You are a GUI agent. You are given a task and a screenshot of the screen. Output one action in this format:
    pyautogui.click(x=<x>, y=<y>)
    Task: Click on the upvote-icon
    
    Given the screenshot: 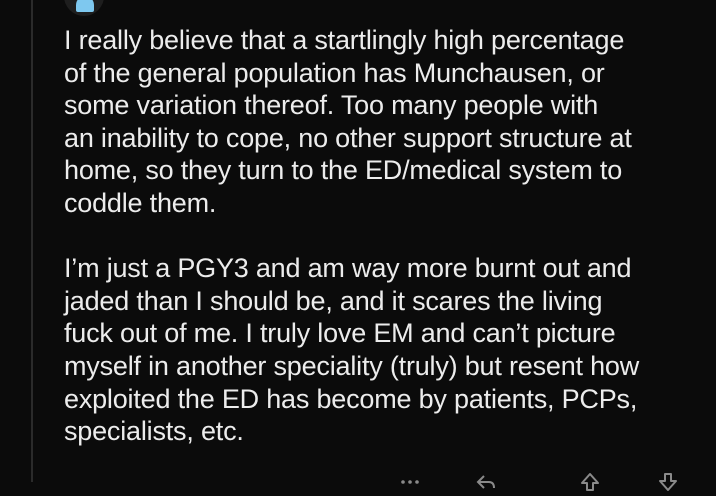 What is the action you would take?
    pyautogui.click(x=590, y=482)
    